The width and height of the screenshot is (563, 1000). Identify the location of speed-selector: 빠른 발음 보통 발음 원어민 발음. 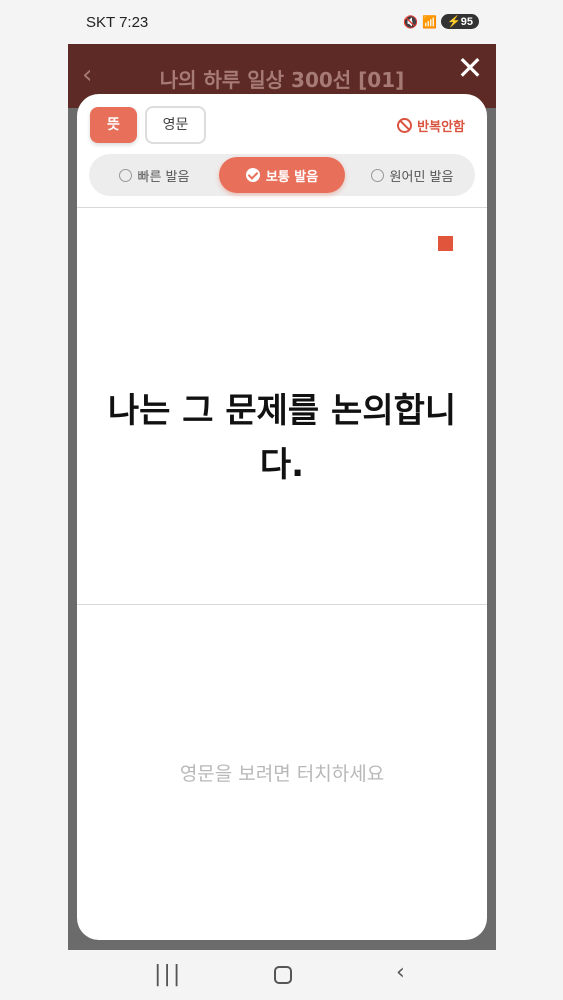
(282, 175).